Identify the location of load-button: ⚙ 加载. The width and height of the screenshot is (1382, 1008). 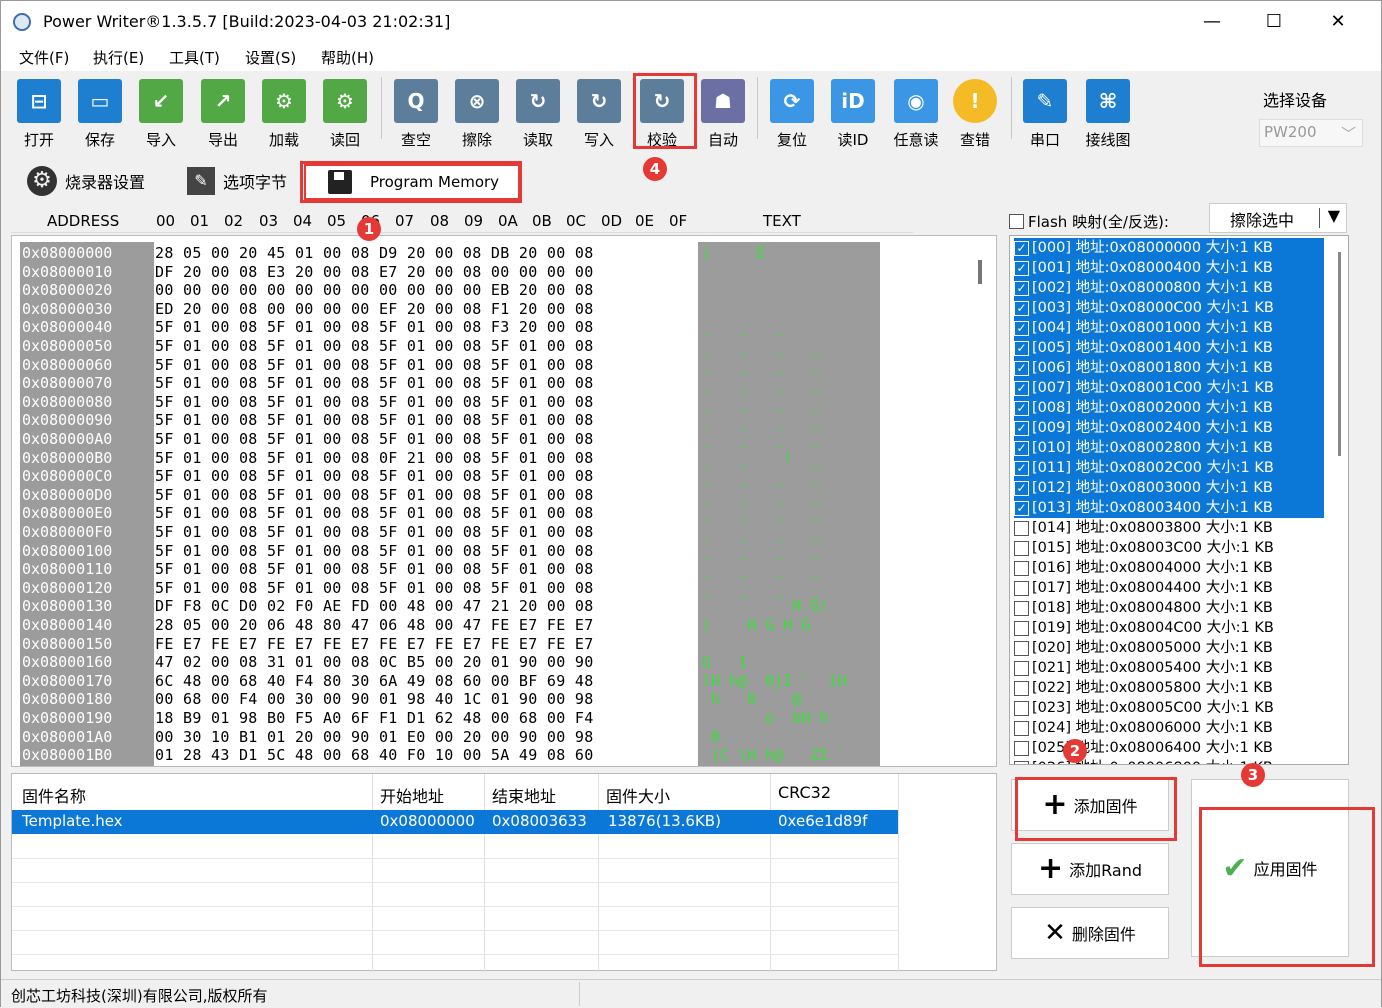
(284, 114).